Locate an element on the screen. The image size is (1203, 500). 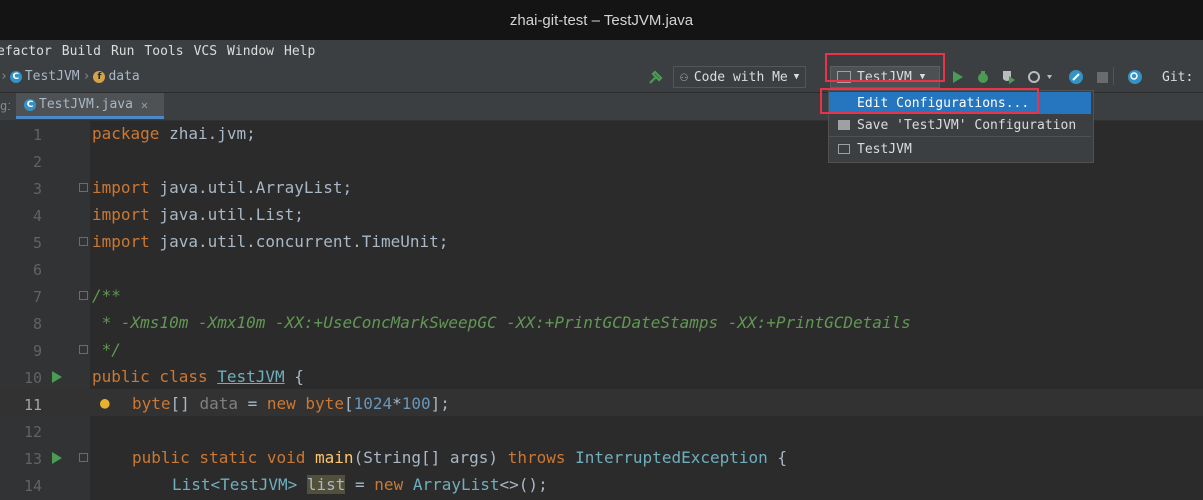
code-line-11: byte[] data = new byte[1024*100]; is located at coordinates (291, 403).